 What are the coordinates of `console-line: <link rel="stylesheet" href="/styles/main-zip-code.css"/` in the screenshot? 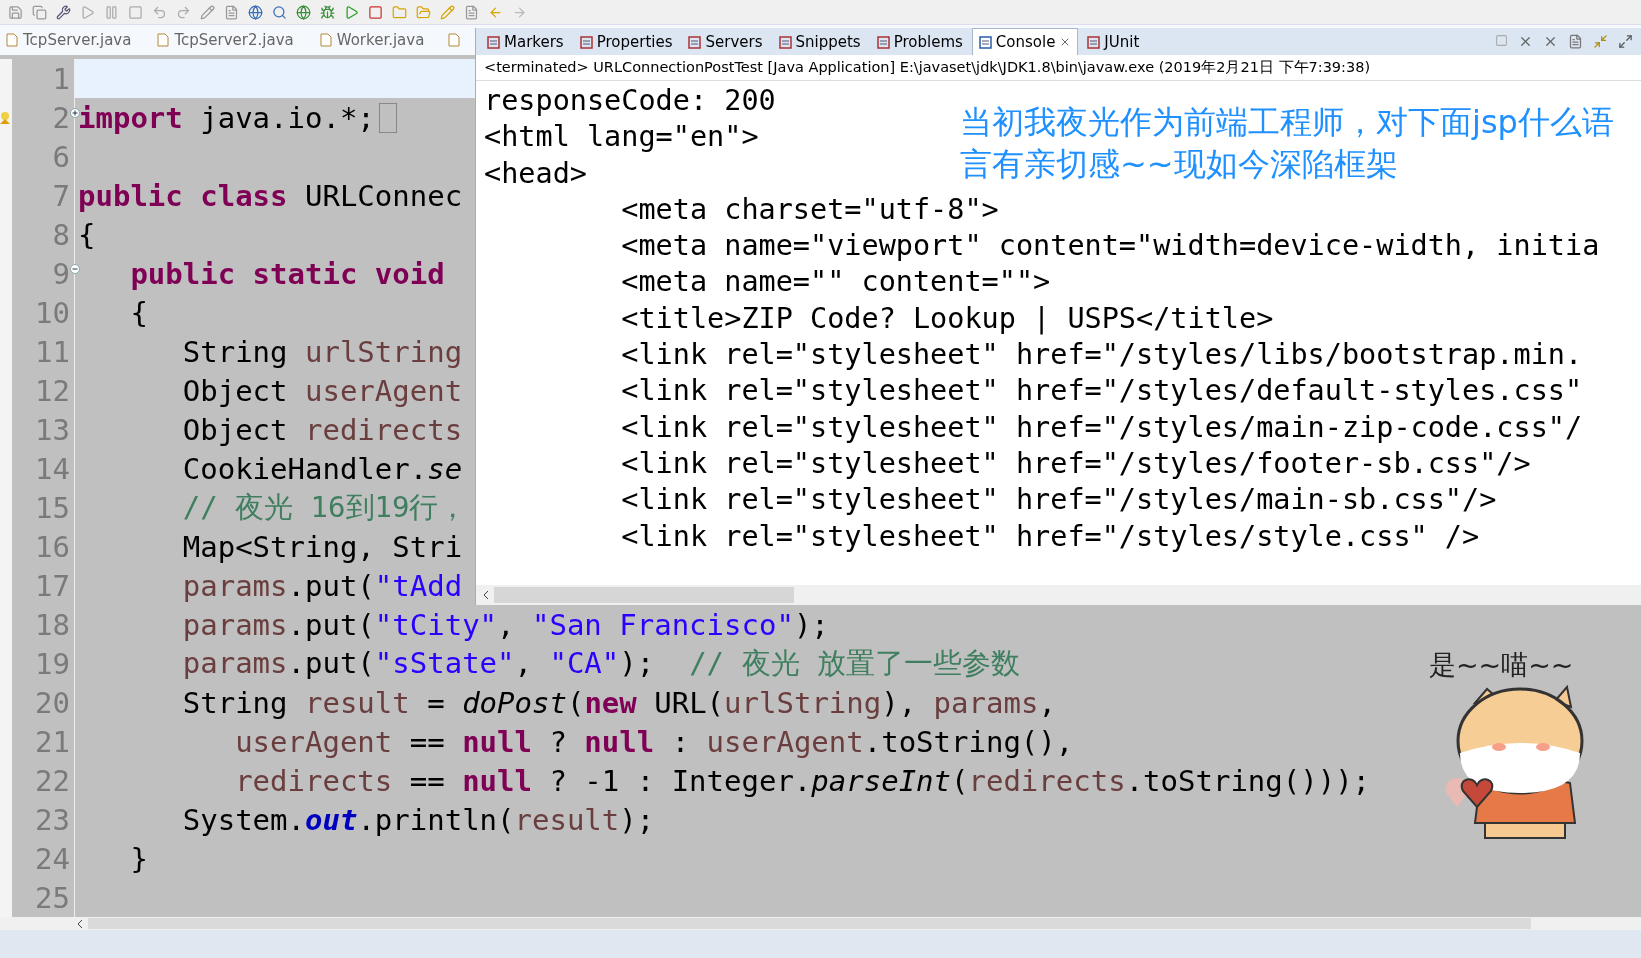 It's located at (1101, 427).